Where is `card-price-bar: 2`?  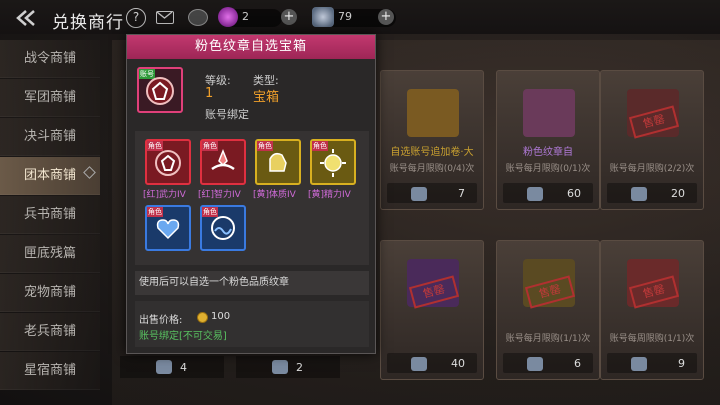 card-price-bar: 2 is located at coordinates (288, 367).